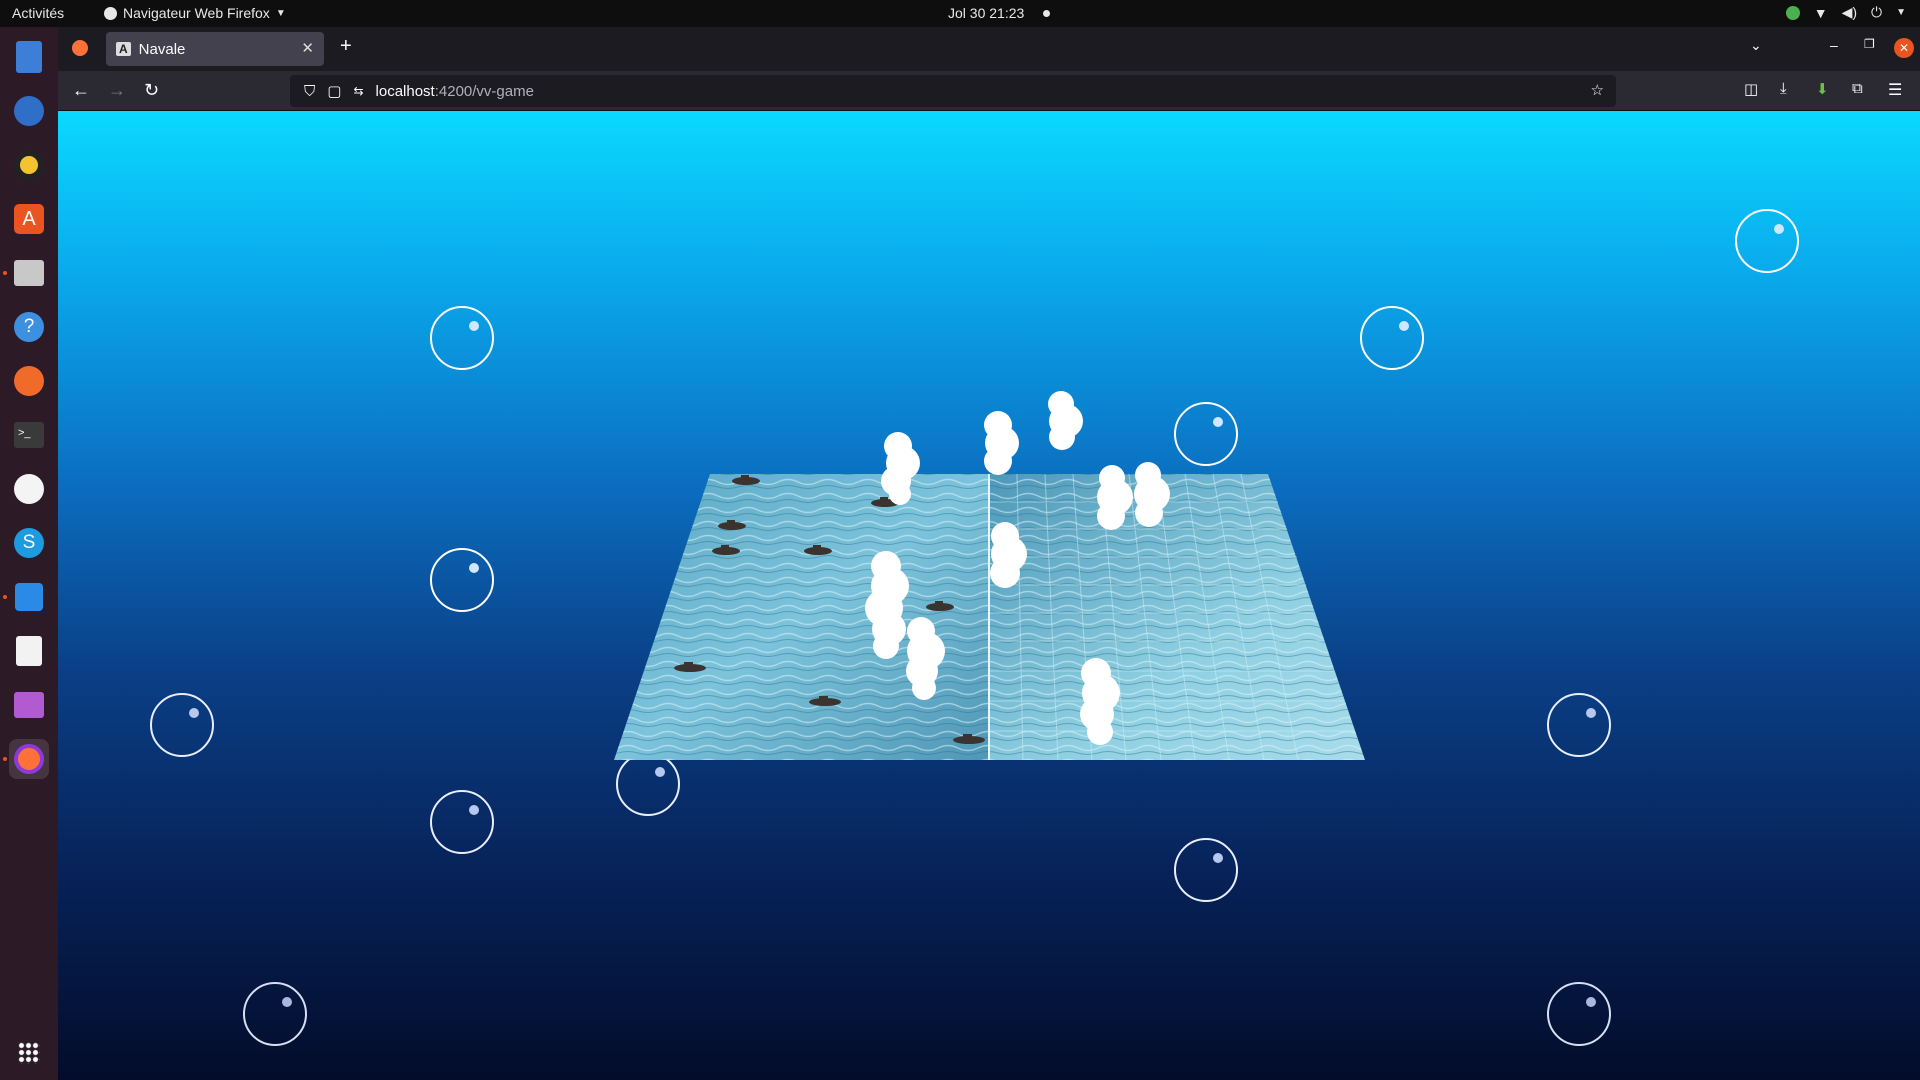 The height and width of the screenshot is (1080, 1920). Describe the element at coordinates (38, 13) in the screenshot. I see `activities-button: Activités` at that location.